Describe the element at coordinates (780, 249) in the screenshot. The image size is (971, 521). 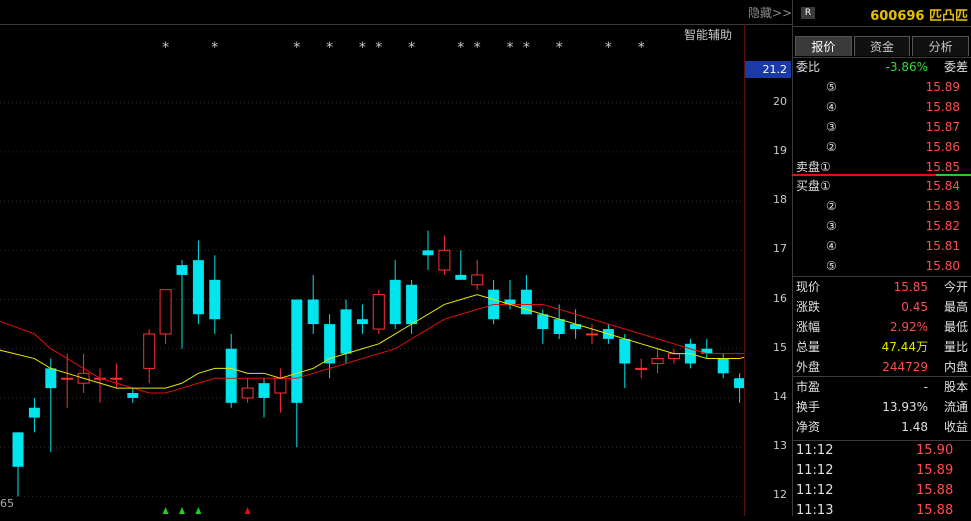
I see `axis-tick: 17` at that location.